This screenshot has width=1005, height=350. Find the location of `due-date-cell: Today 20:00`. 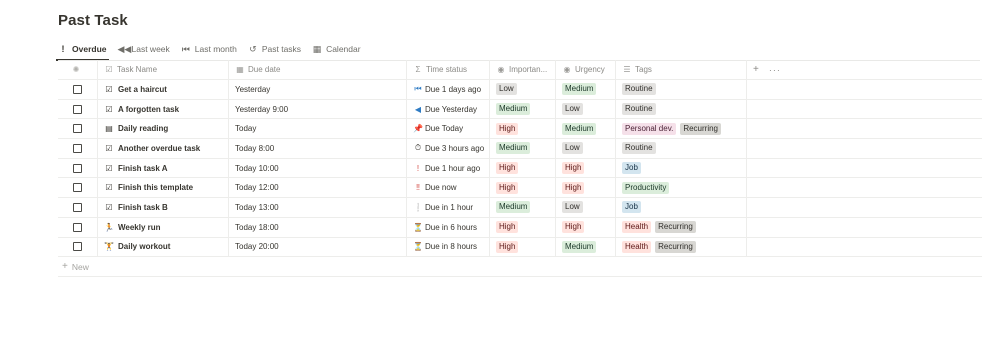

due-date-cell: Today 20:00 is located at coordinates (318, 247).